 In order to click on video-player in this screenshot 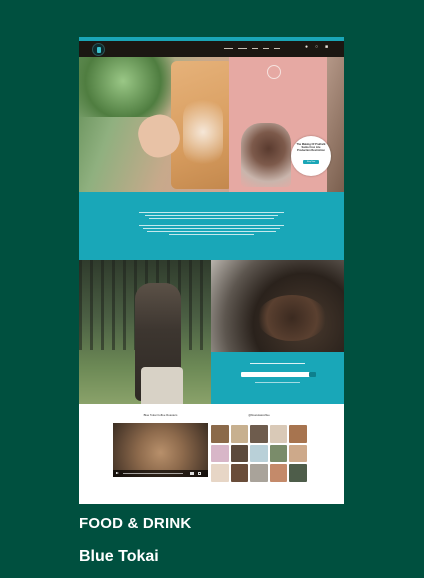, I will do `click(160, 450)`.